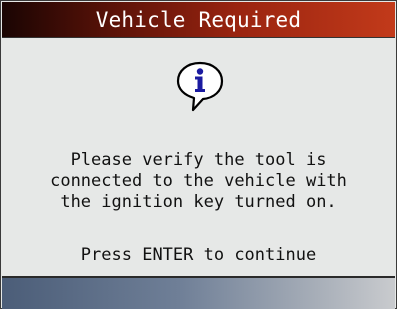  Describe the element at coordinates (200, 86) in the screenshot. I see `info-icon` at that location.